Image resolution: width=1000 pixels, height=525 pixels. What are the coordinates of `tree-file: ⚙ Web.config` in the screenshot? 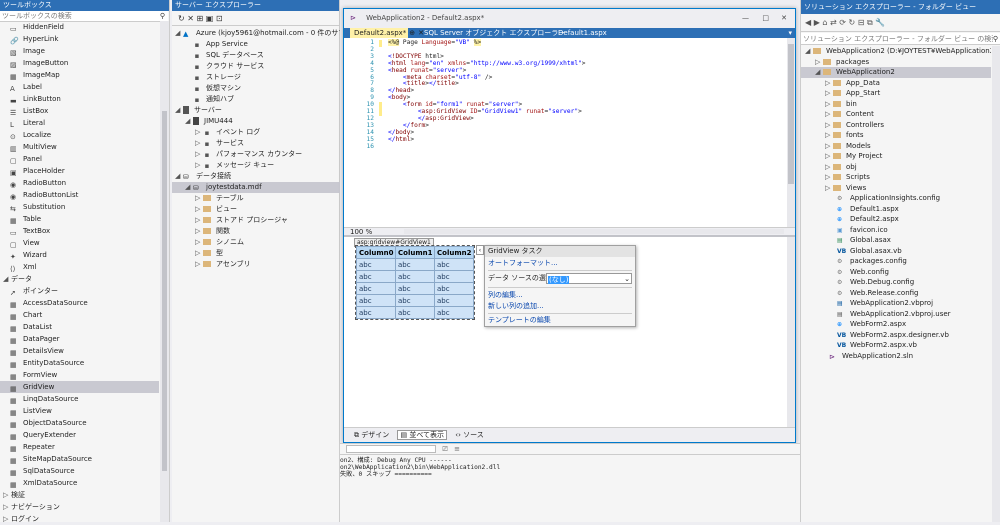 It's located at (896, 272).